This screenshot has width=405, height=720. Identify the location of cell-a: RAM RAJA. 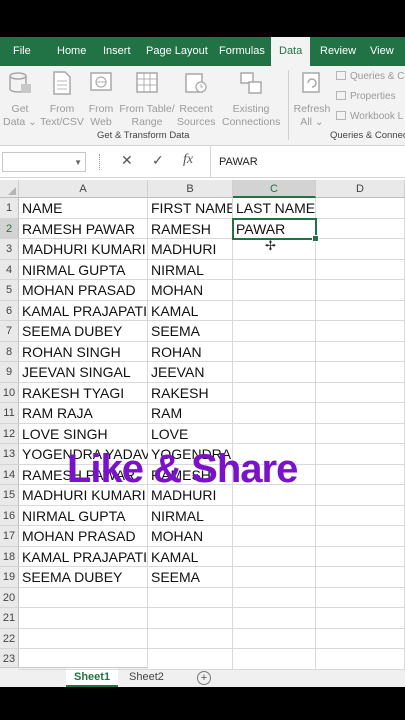
(83, 413).